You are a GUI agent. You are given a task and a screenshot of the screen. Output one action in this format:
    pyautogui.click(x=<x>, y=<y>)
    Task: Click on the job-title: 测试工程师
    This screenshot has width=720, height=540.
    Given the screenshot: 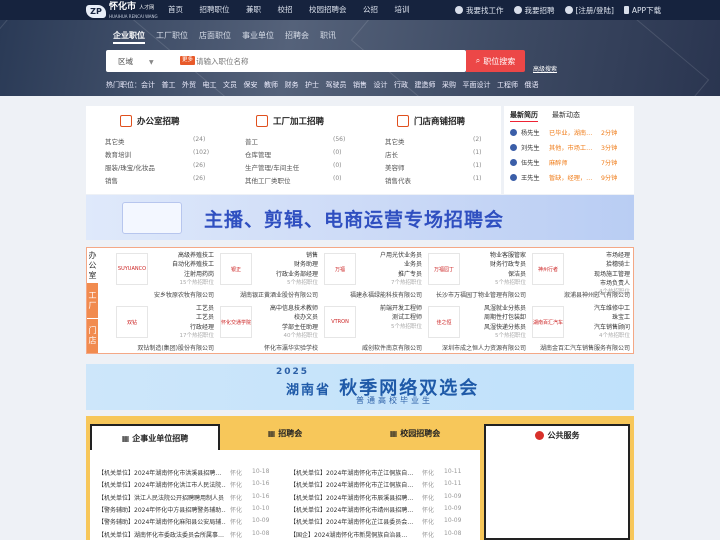 What is the action you would take?
    pyautogui.click(x=401, y=317)
    